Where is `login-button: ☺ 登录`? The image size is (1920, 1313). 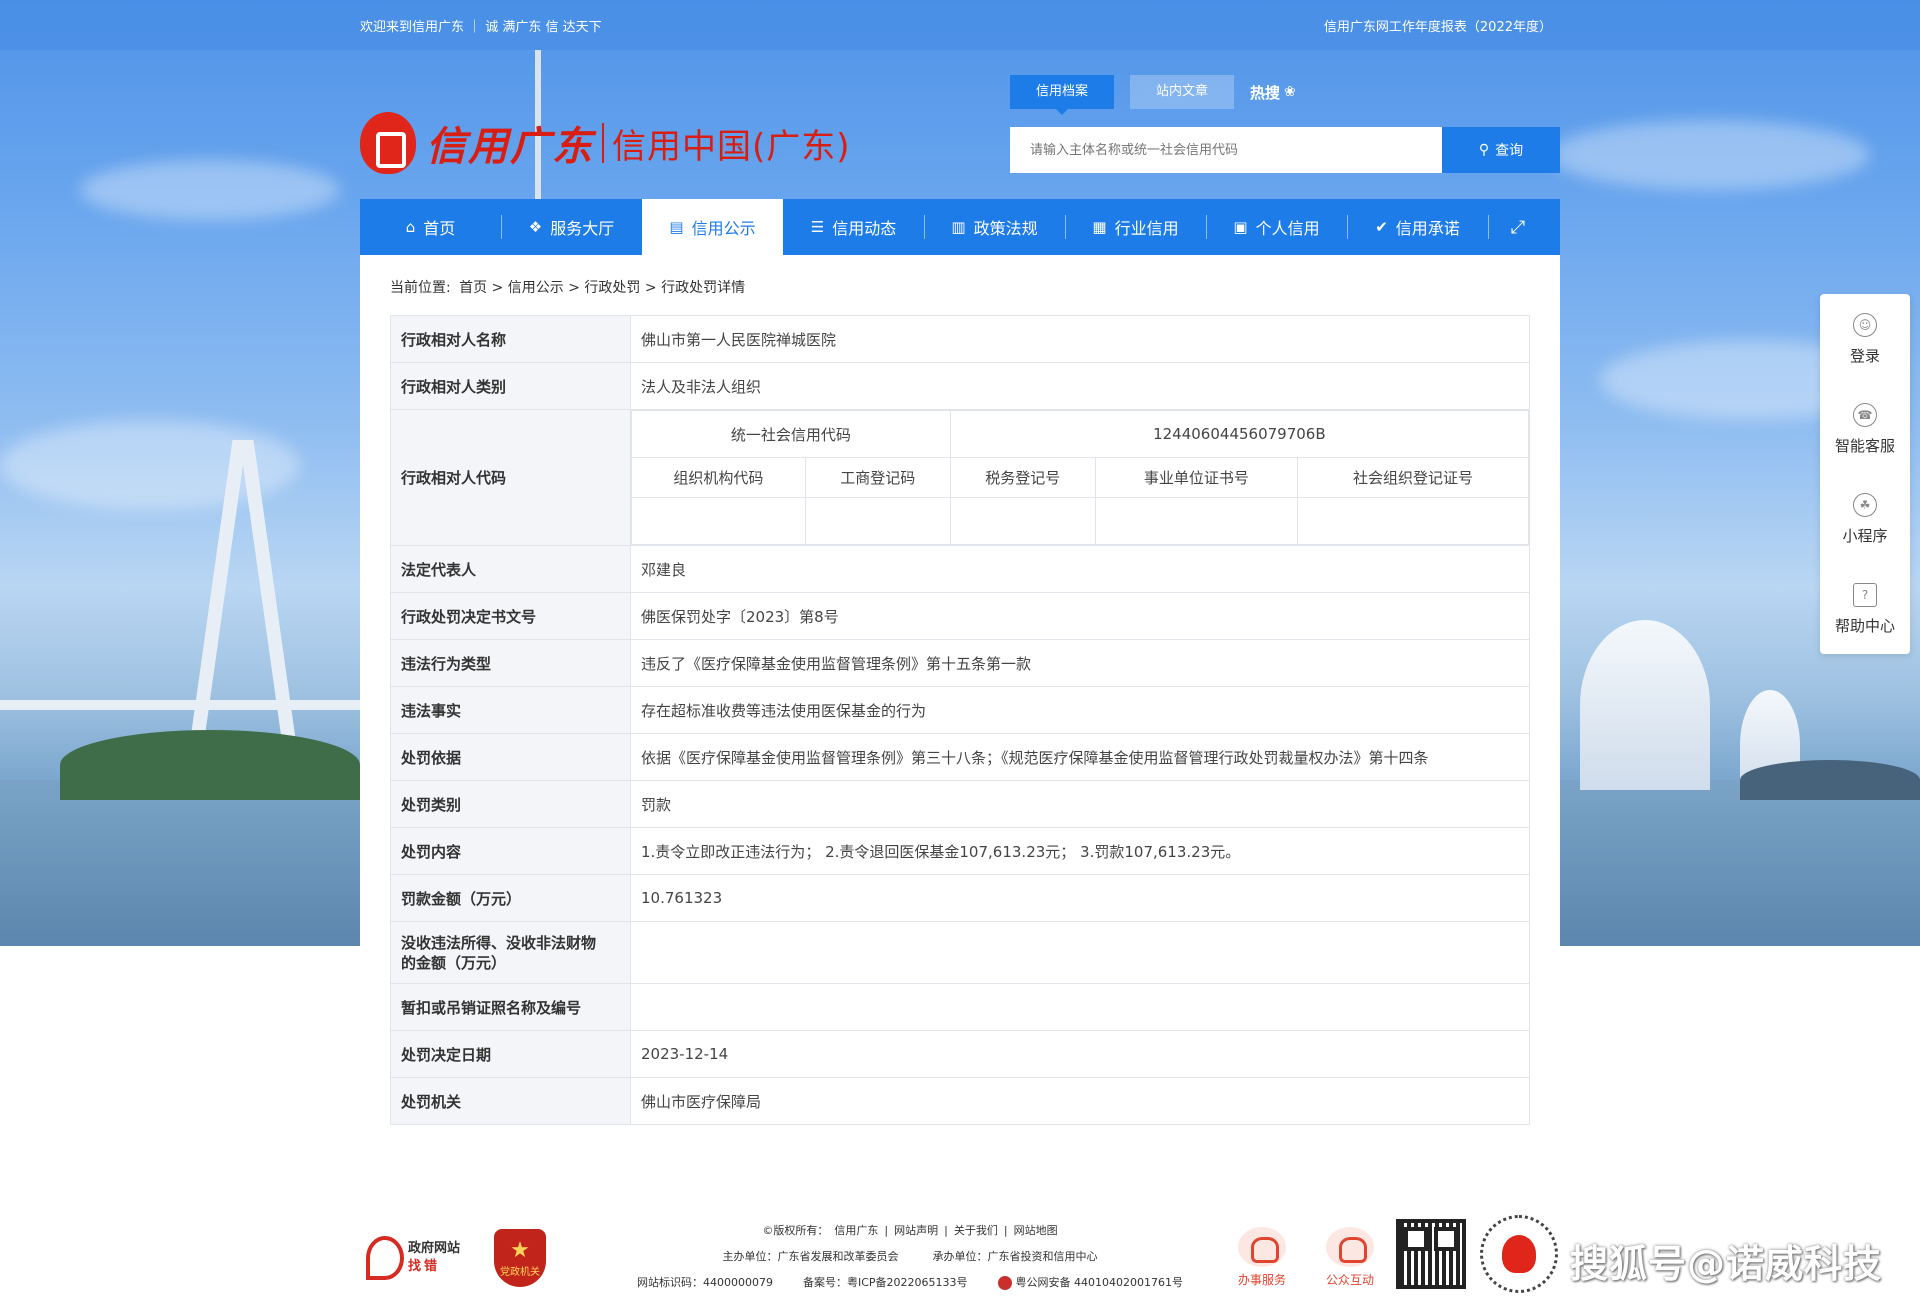 login-button: ☺ 登录 is located at coordinates (1865, 339).